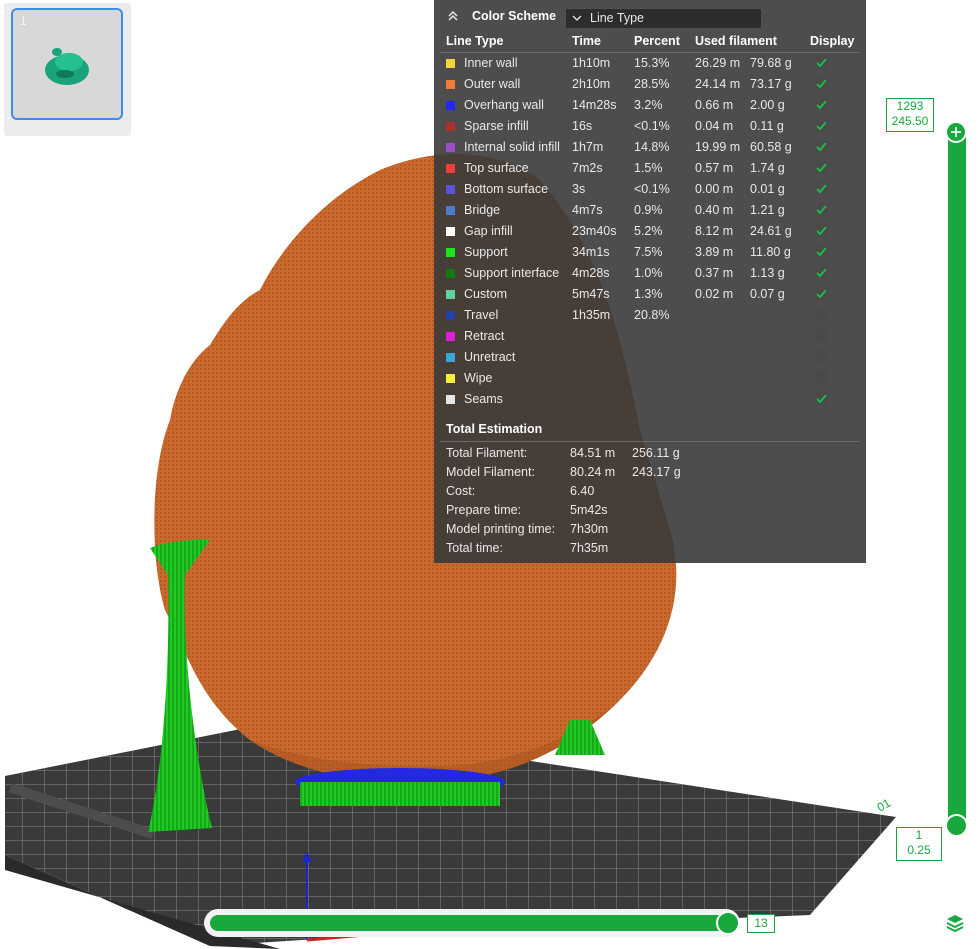 The height and width of the screenshot is (949, 978). I want to click on total-estimation-title: Total Estimation, so click(494, 429).